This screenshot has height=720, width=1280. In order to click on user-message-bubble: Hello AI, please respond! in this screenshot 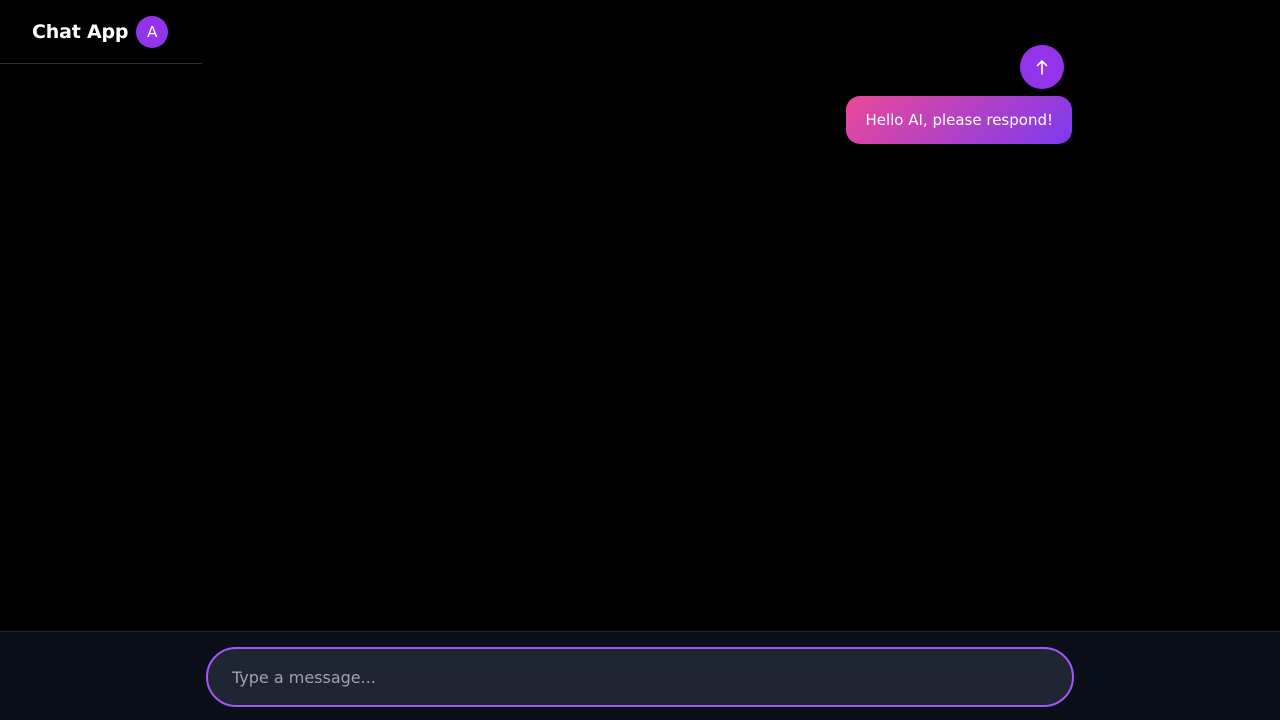, I will do `click(959, 120)`.